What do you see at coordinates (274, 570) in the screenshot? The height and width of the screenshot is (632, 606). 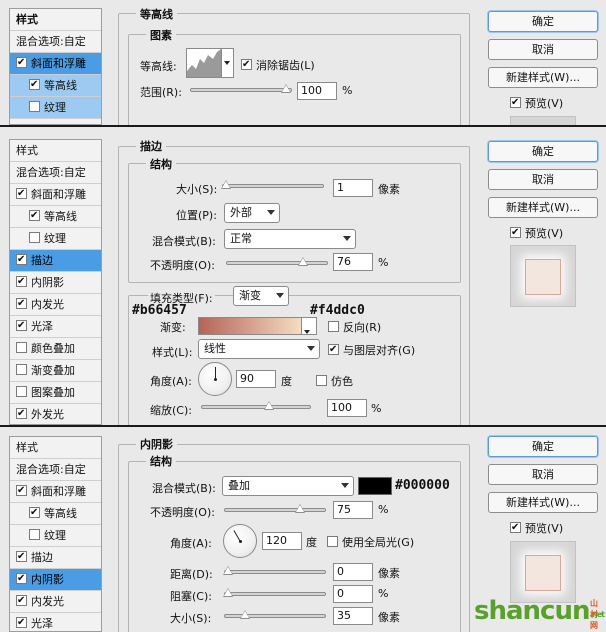 I see `distance-slider` at bounding box center [274, 570].